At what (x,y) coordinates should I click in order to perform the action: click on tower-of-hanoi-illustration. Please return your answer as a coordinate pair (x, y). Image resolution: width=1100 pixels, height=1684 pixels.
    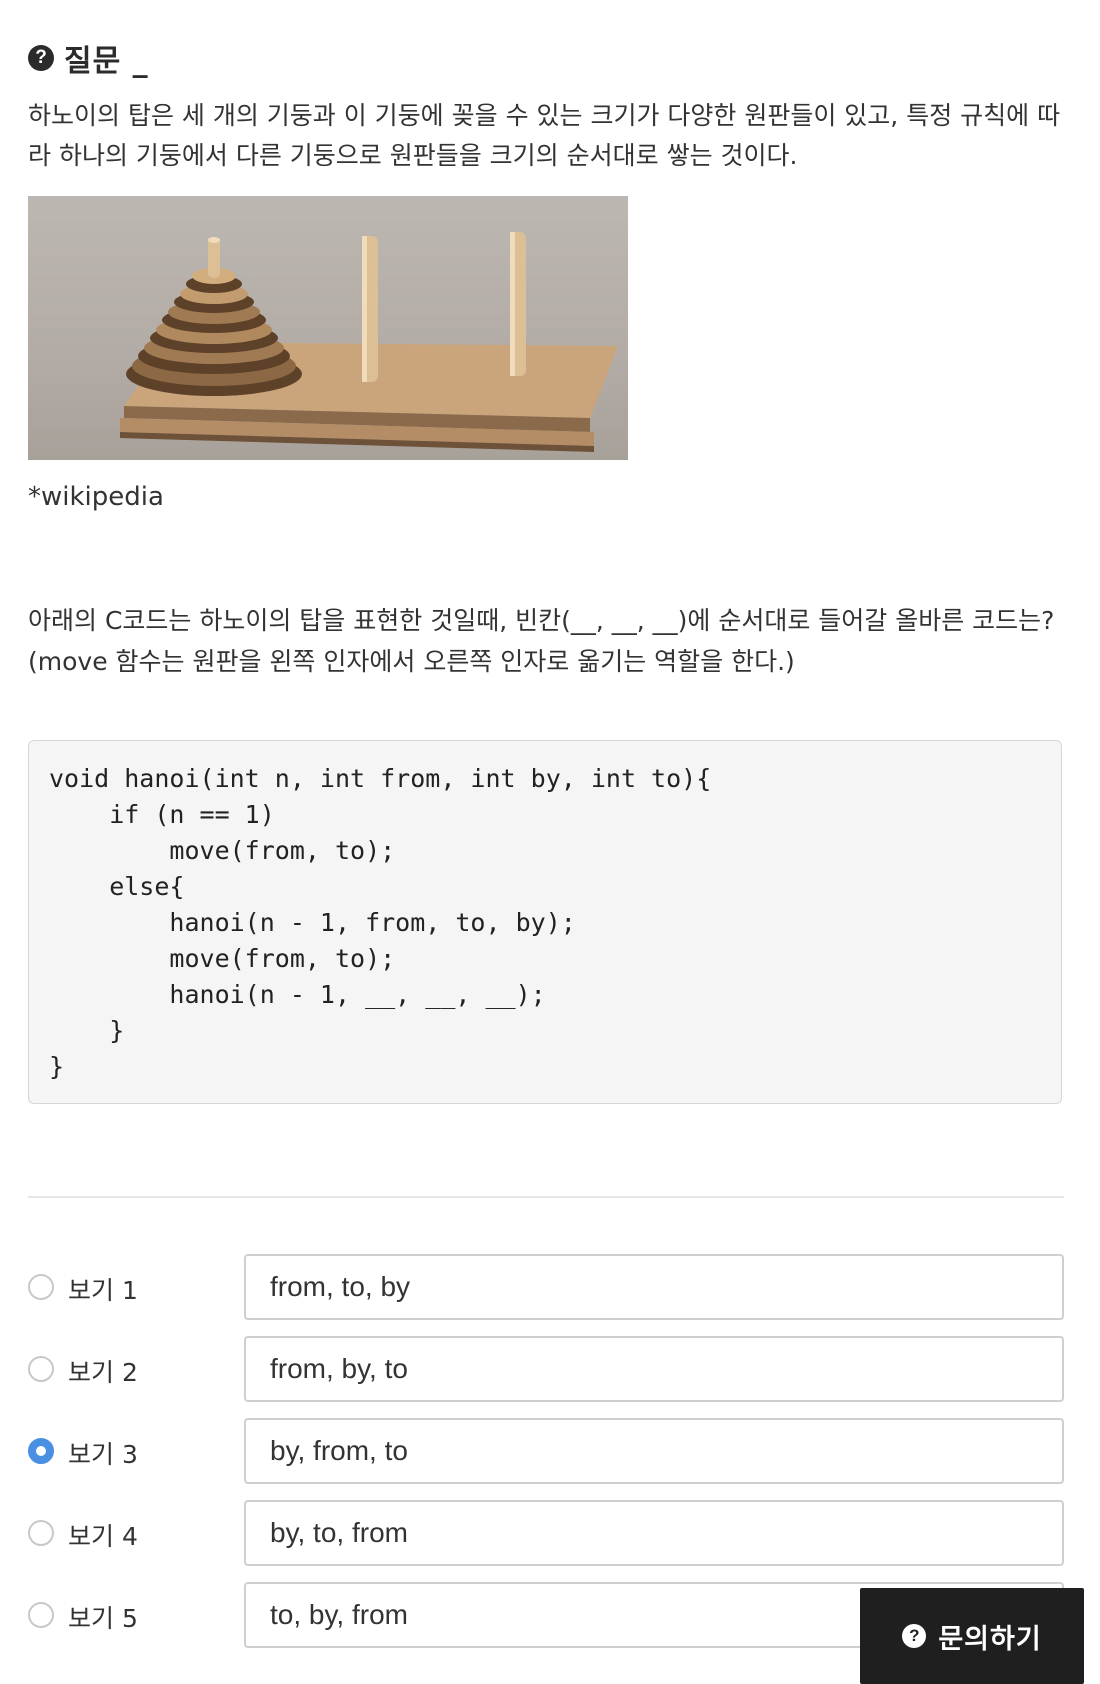
    Looking at the image, I should click on (369, 342).